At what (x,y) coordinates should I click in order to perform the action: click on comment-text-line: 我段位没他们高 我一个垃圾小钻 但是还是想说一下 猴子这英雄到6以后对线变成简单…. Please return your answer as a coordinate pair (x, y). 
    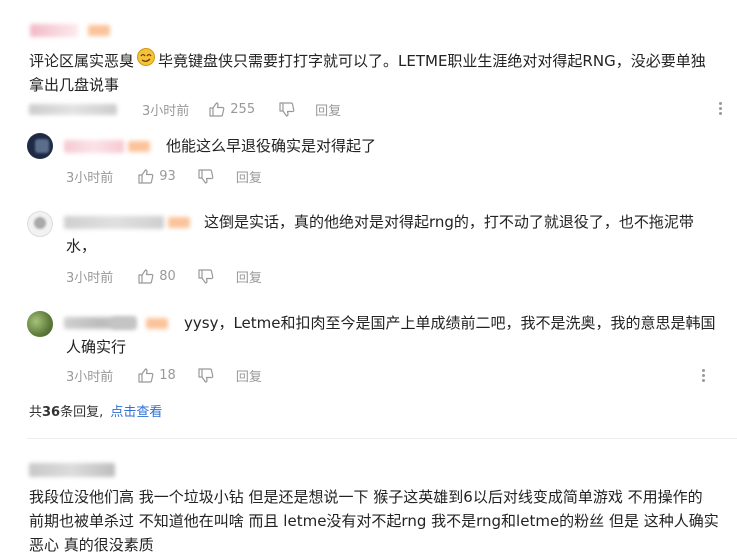
    Looking at the image, I should click on (366, 497).